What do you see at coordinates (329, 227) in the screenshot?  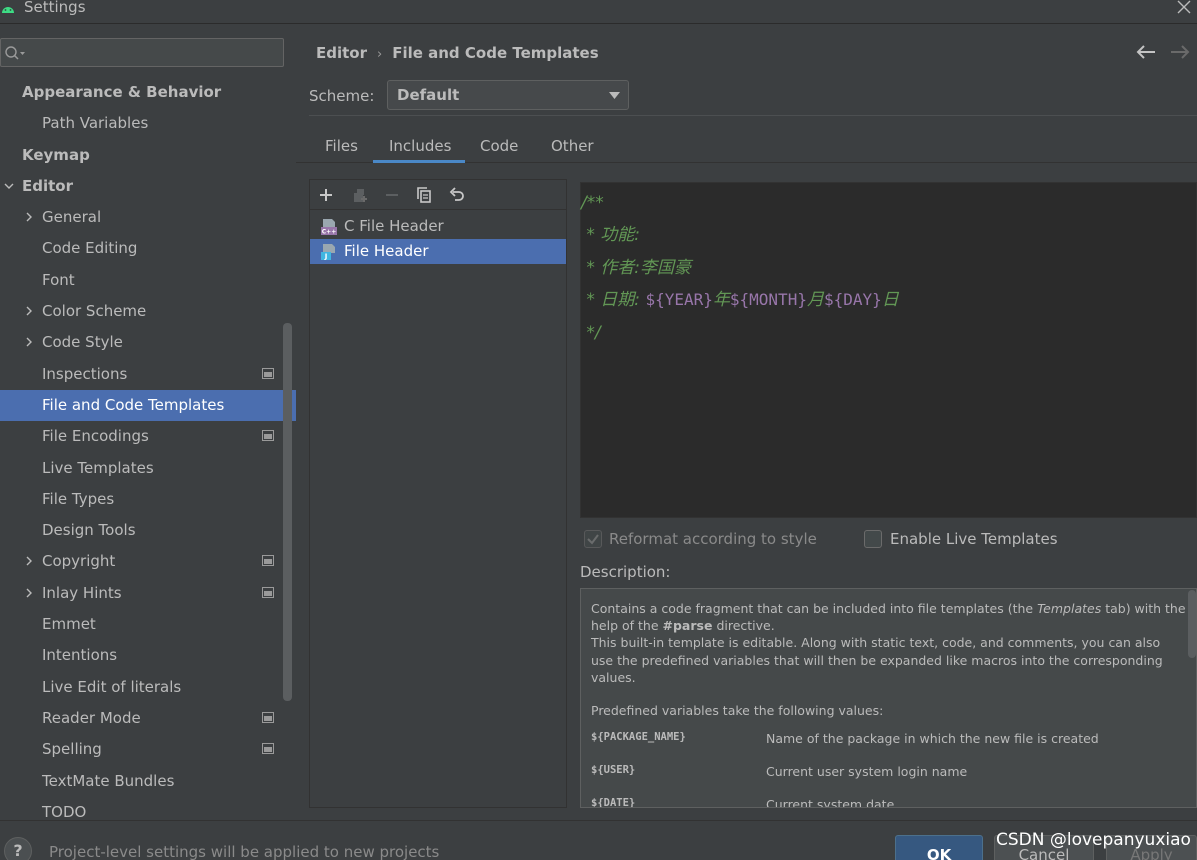 I see `cpp-file-icon: C++` at bounding box center [329, 227].